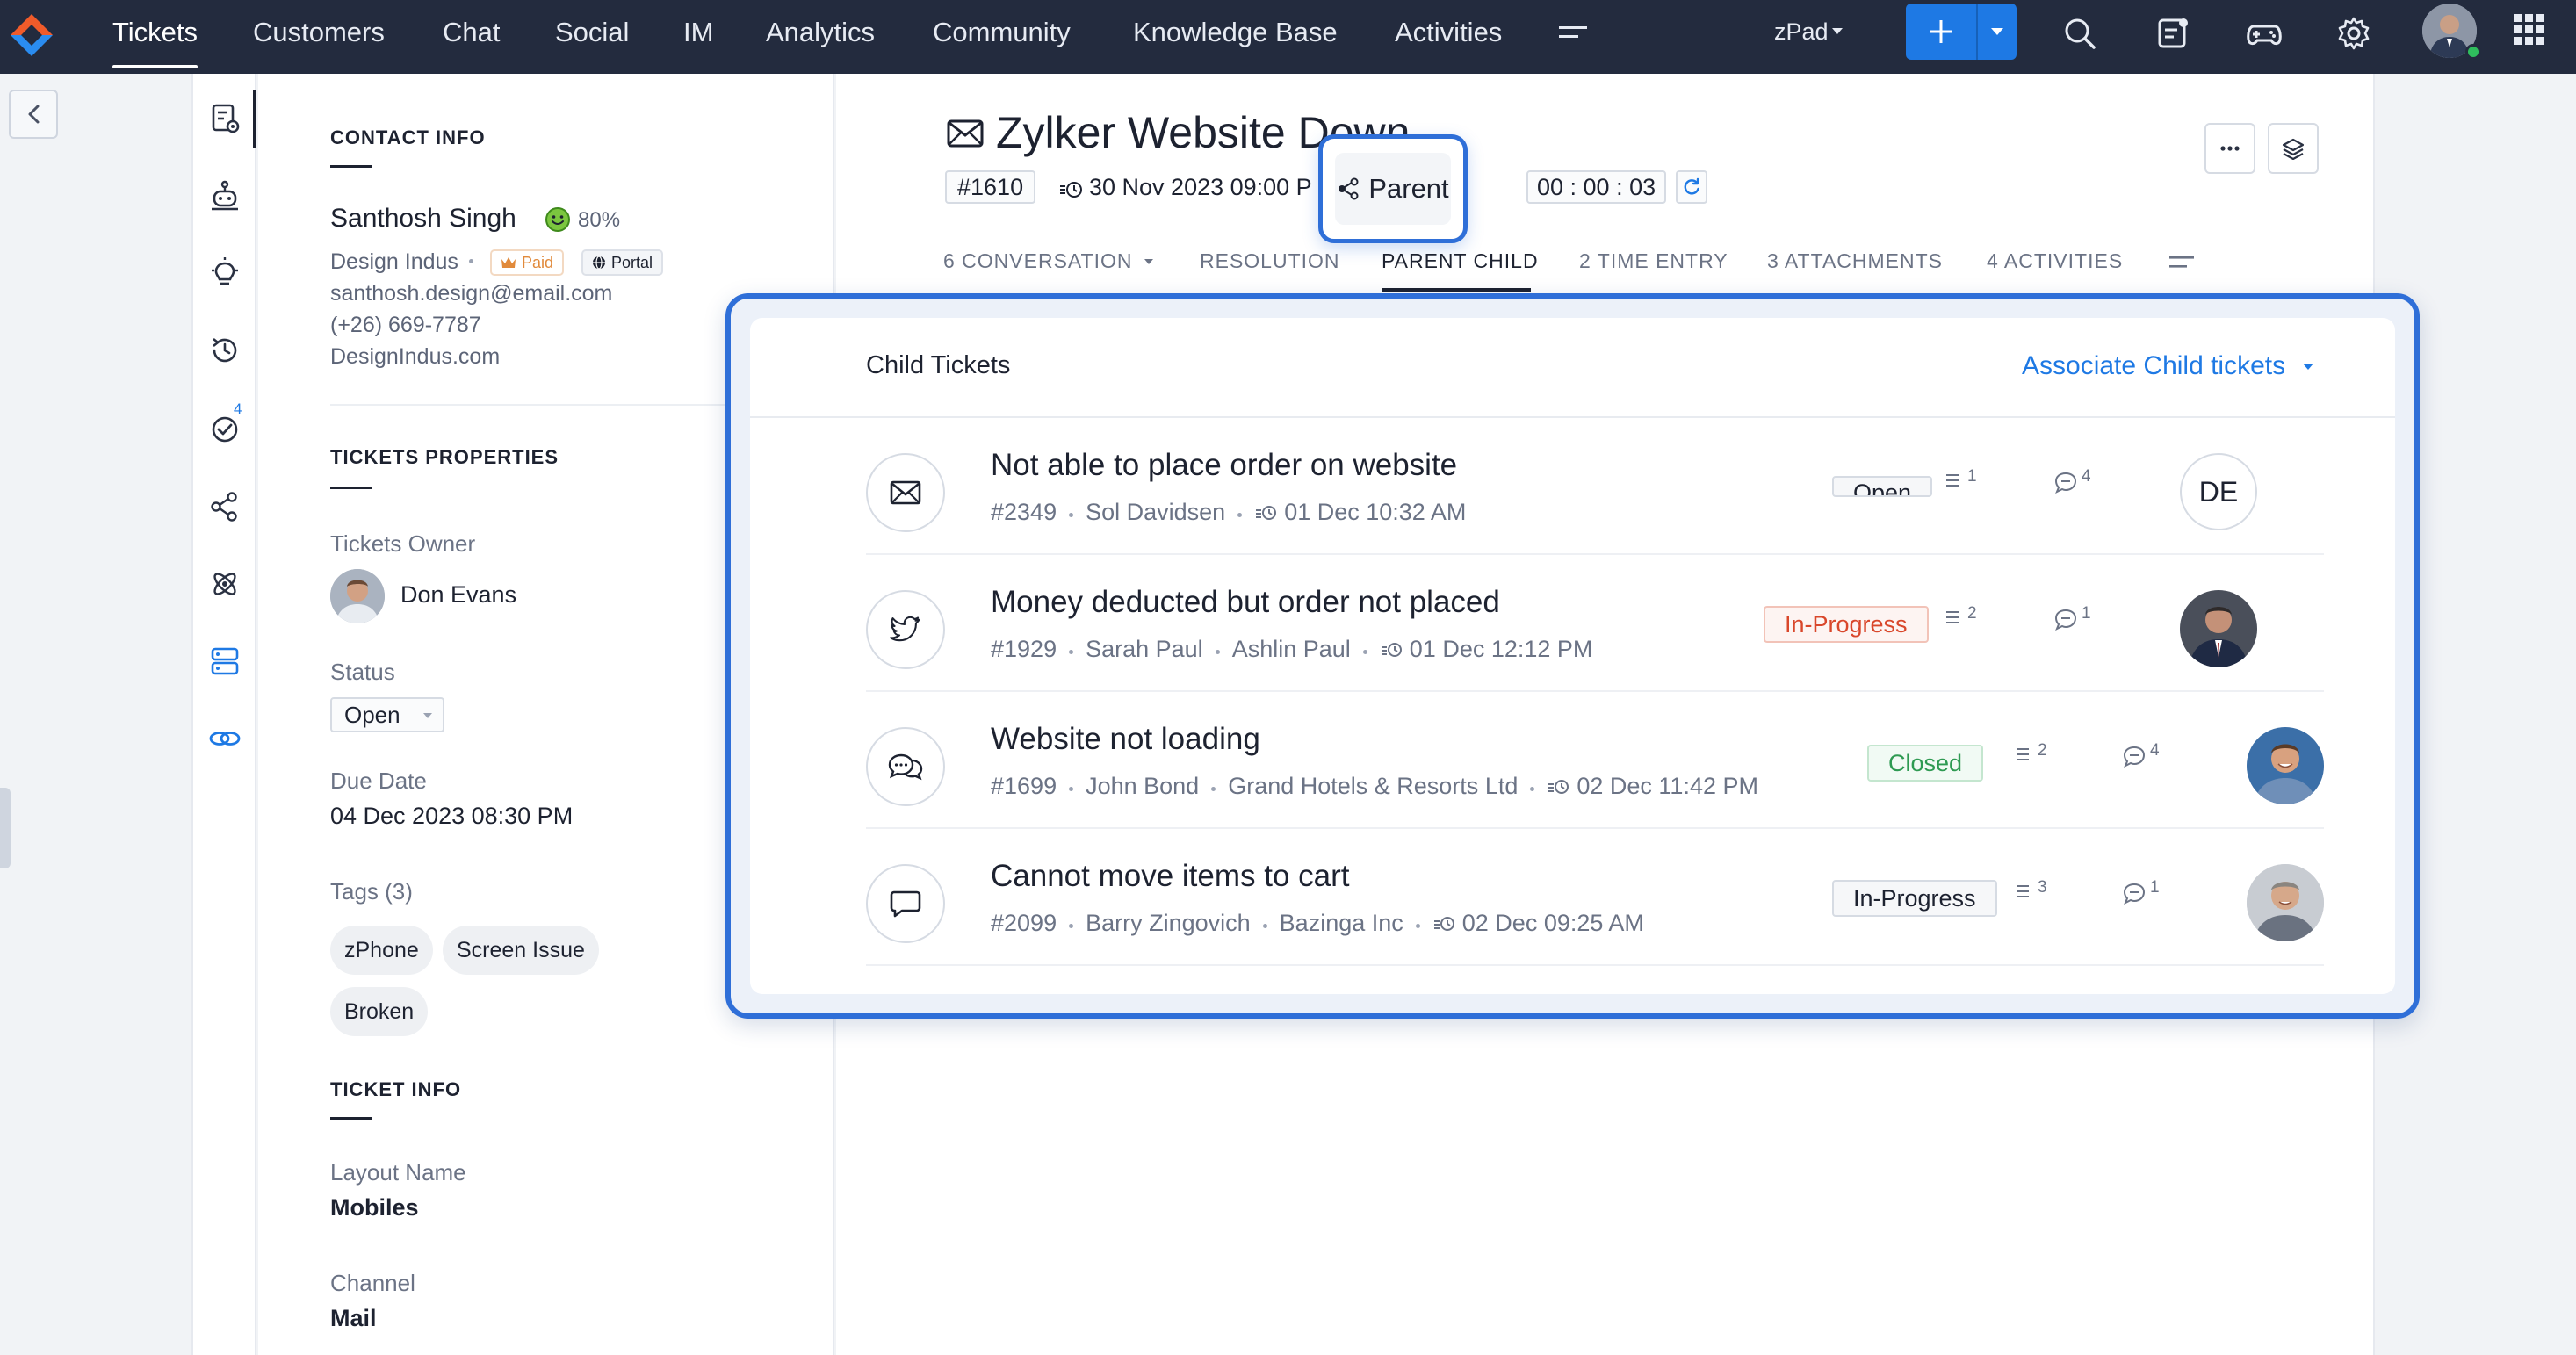  I want to click on nav-chat: Chat, so click(471, 37).